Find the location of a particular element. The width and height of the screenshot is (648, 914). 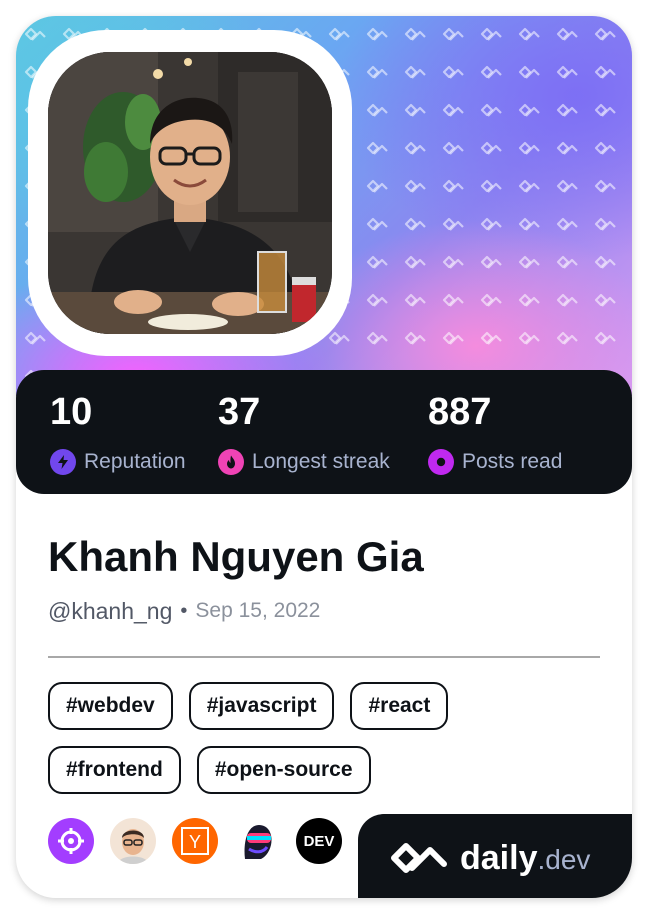

profile-name: Khanh Nguyen Gia is located at coordinates (236, 556).